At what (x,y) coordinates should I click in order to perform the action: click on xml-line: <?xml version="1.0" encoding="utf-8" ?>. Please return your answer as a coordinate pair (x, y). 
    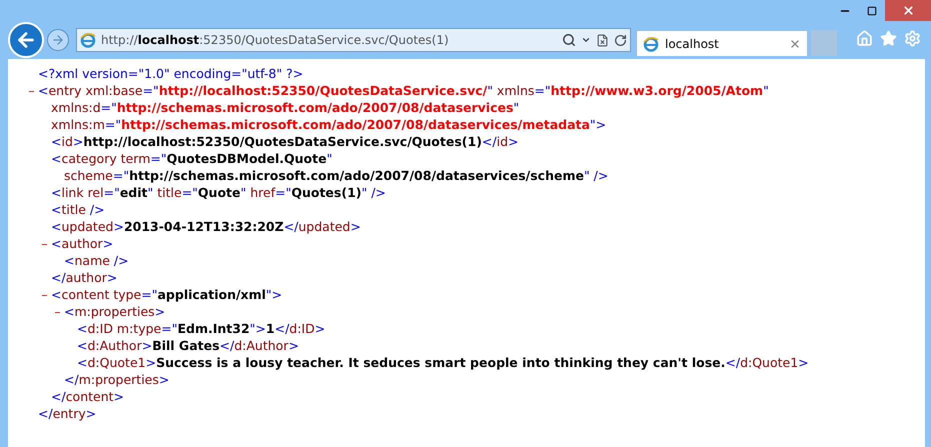
    Looking at the image, I should click on (171, 73).